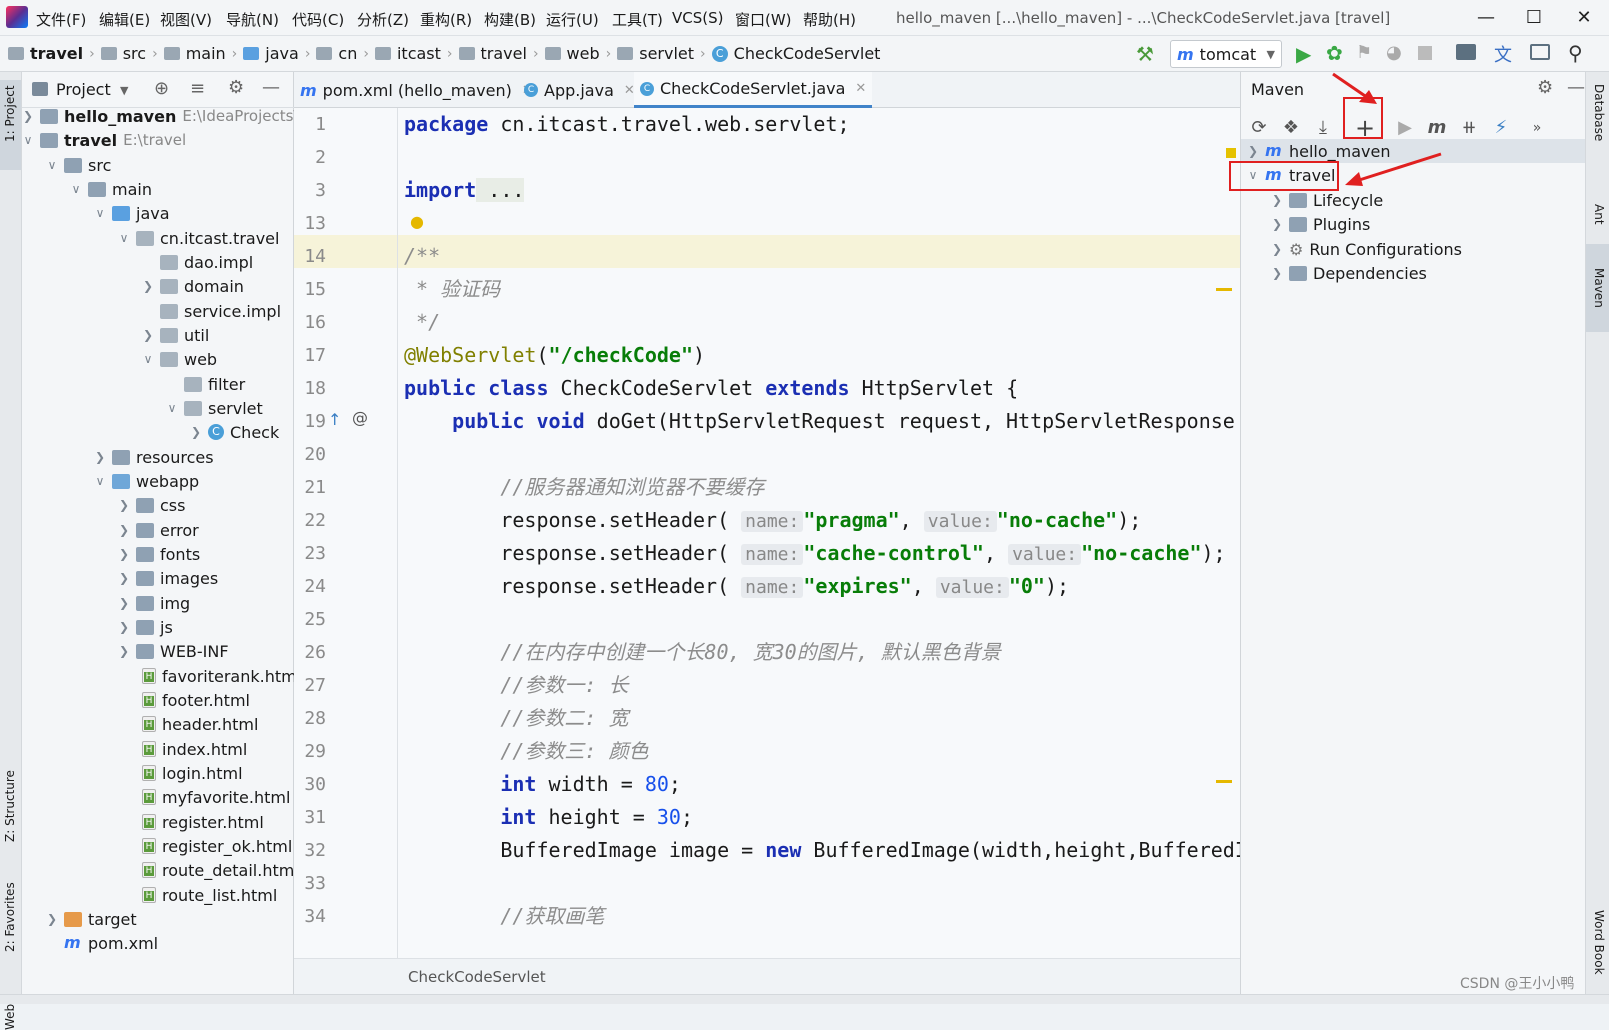 This screenshot has width=1609, height=1030. I want to click on web-tool-label: Web, so click(10, 1017).